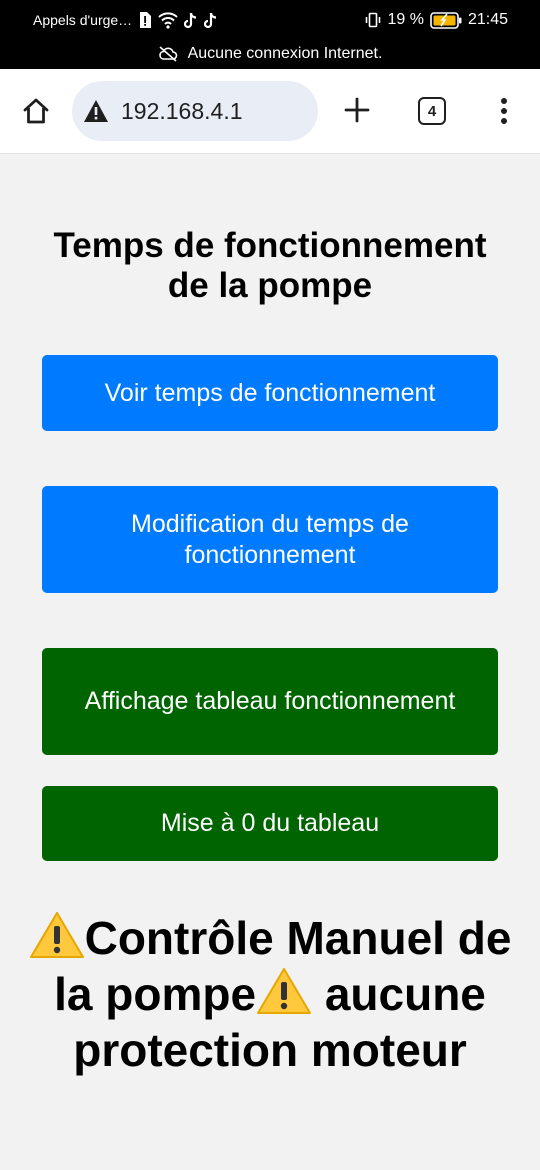 The height and width of the screenshot is (1170, 540). I want to click on clock: 21:45, so click(487, 19).